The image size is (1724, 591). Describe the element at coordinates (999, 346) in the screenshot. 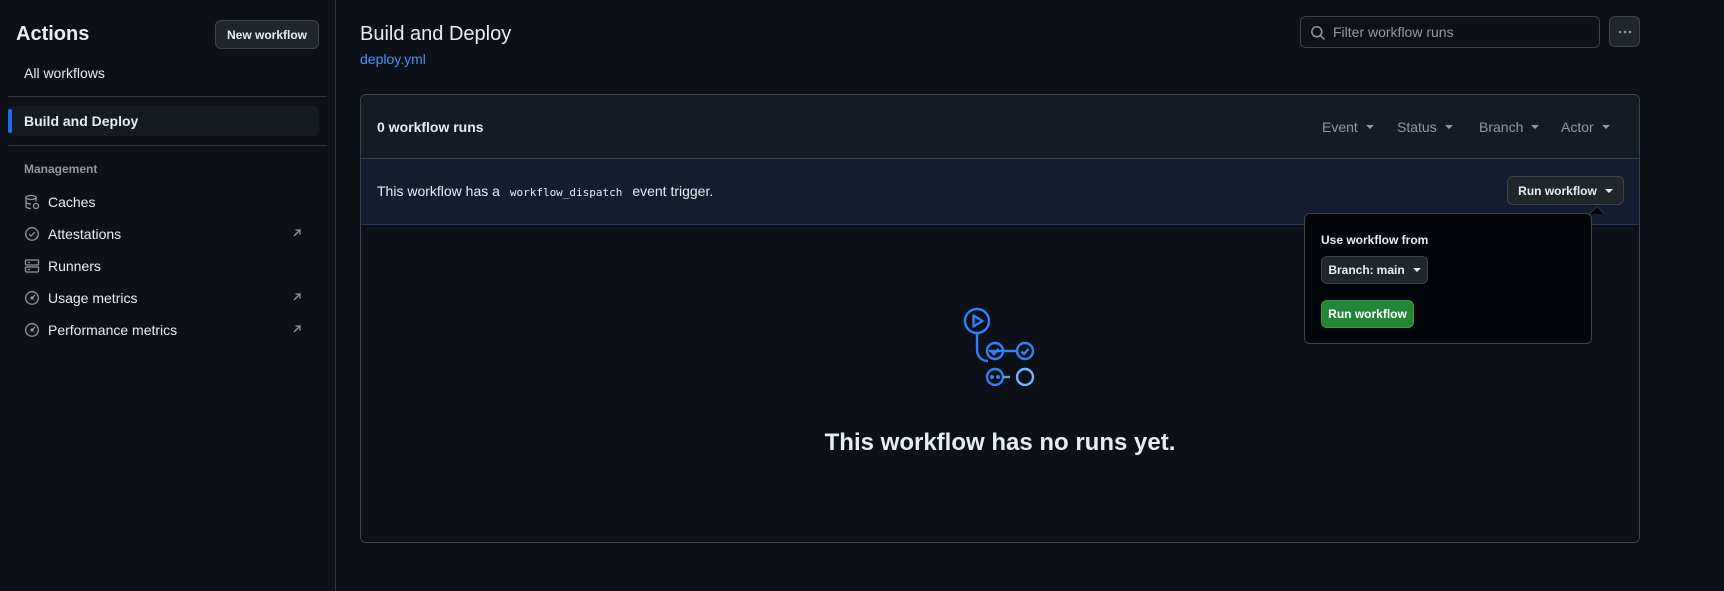

I see `workflow-icon` at that location.